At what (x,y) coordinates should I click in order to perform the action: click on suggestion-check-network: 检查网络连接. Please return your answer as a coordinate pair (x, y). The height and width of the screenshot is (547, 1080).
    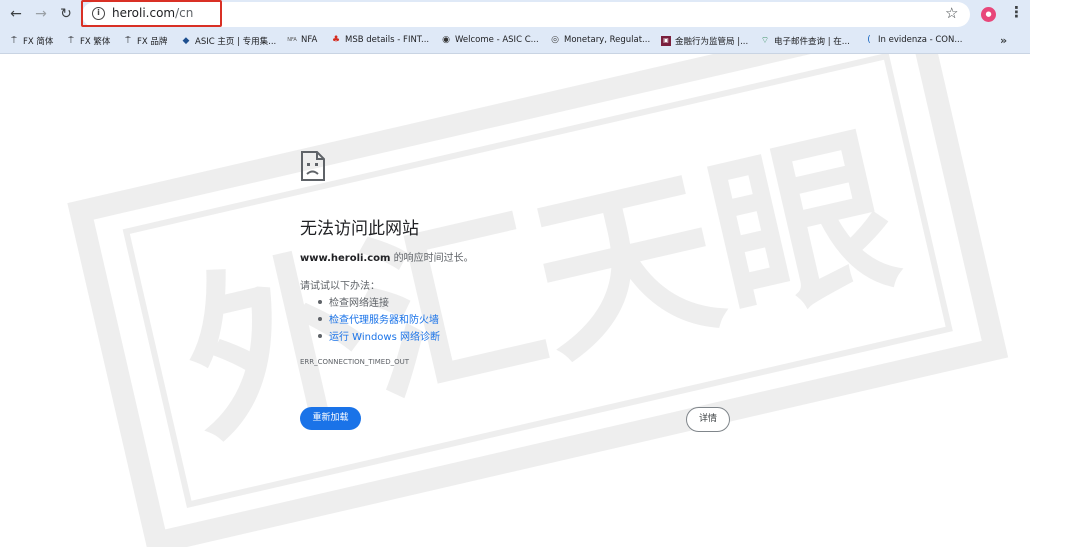
    Looking at the image, I should click on (353, 301).